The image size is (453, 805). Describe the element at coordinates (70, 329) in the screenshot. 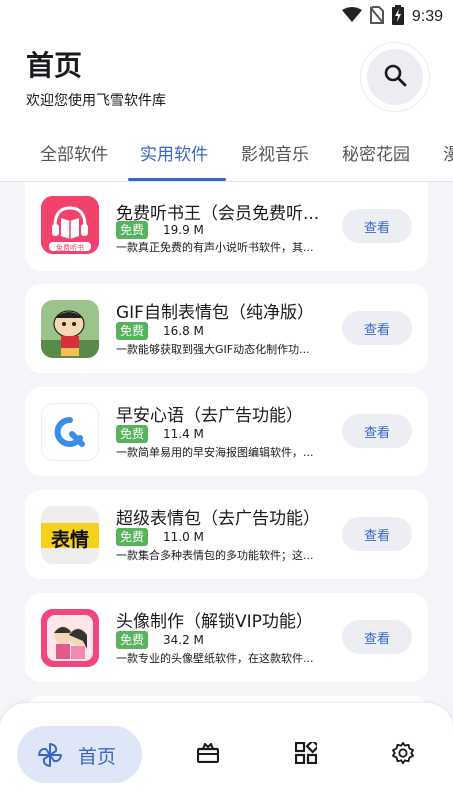

I see `cartoon-character-icon` at that location.